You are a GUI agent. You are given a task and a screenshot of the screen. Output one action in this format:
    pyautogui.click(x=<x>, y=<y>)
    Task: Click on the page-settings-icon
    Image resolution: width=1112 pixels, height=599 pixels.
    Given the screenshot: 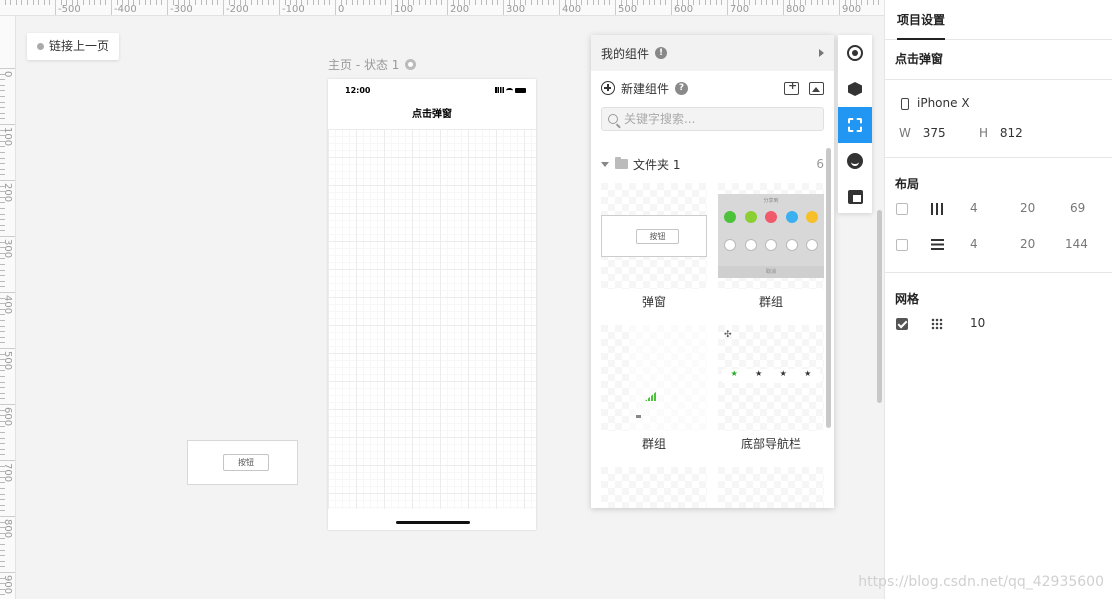 What is the action you would take?
    pyautogui.click(x=411, y=64)
    